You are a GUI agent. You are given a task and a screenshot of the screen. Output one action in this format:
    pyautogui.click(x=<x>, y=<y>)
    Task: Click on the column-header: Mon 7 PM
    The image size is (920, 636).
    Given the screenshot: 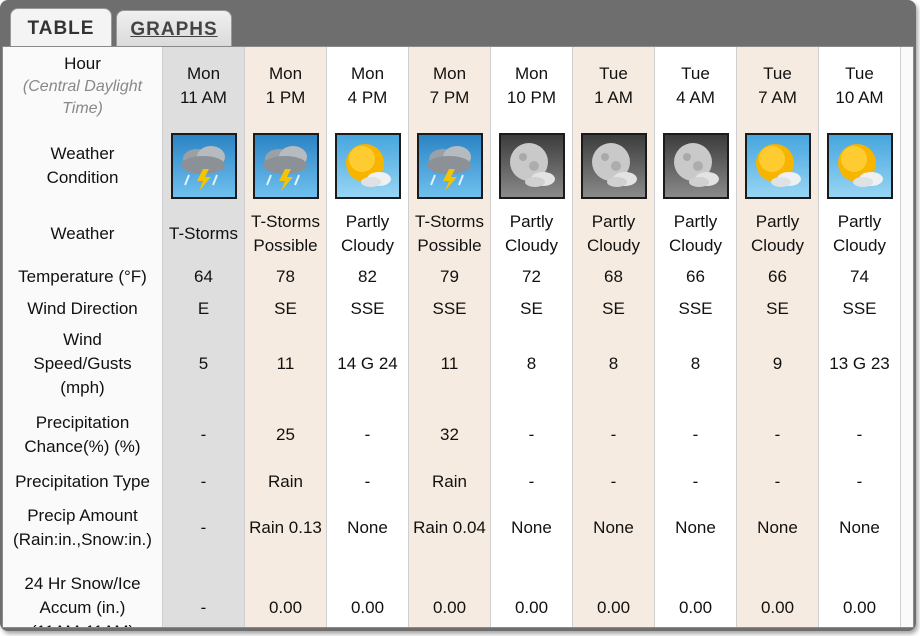 What is the action you would take?
    pyautogui.click(x=450, y=86)
    